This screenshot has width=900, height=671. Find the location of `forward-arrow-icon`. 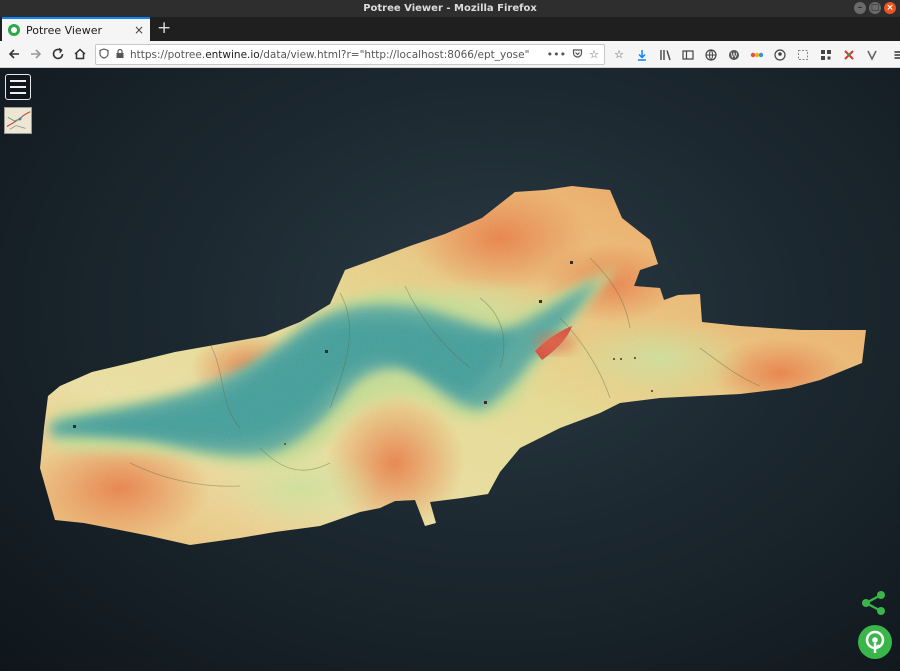

forward-arrow-icon is located at coordinates (36, 54).